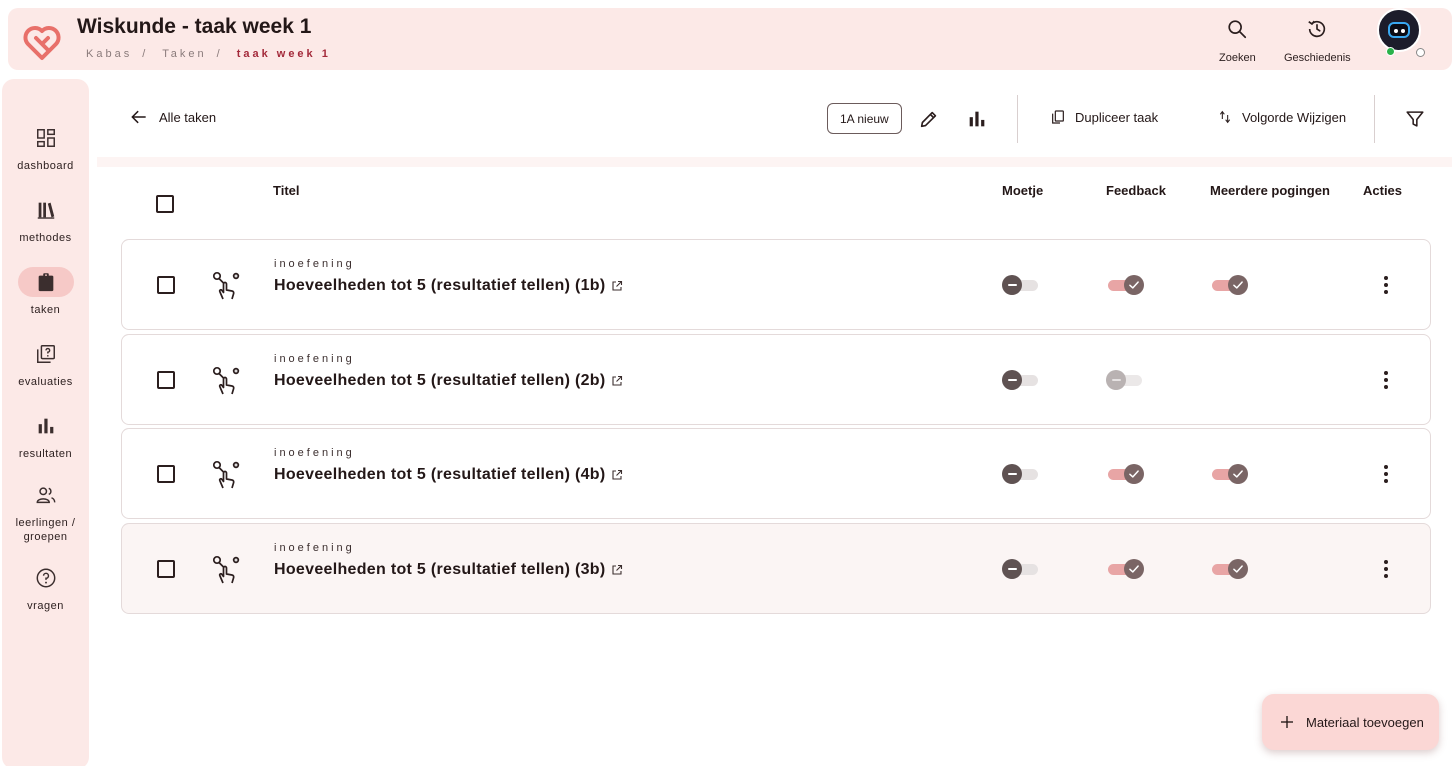 The height and width of the screenshot is (766, 1452). Describe the element at coordinates (1317, 58) in the screenshot. I see `history-label: Geschiedenis` at that location.